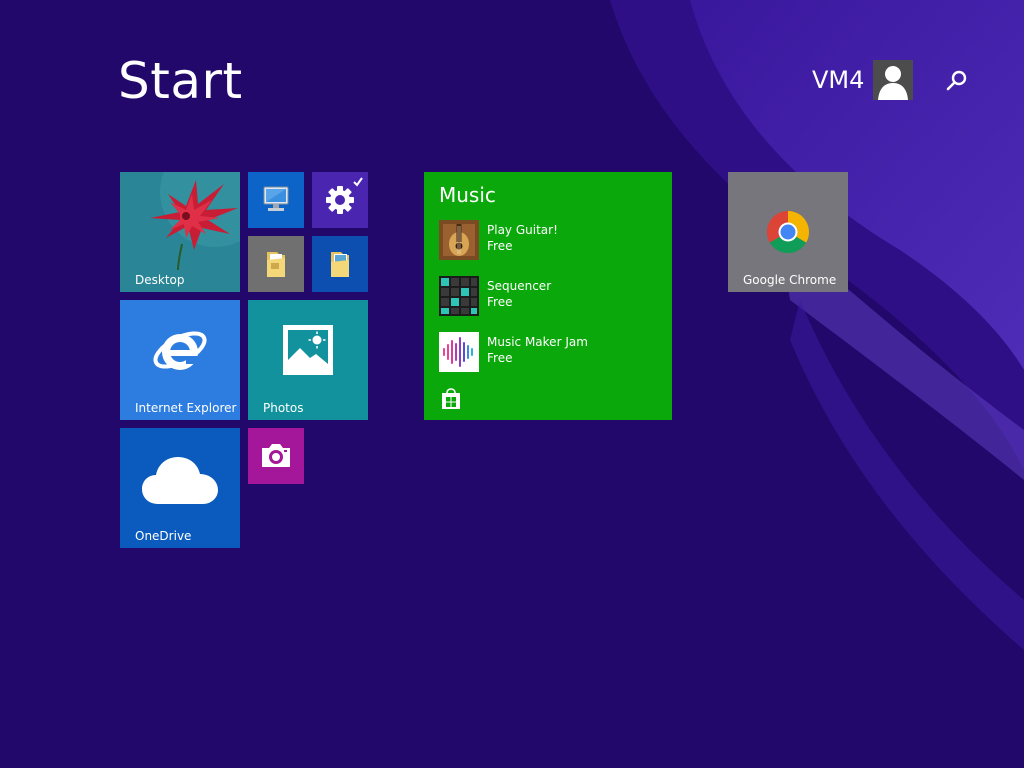 The image size is (1024, 768). What do you see at coordinates (459, 296) in the screenshot?
I see `sequencer-grid-icon` at bounding box center [459, 296].